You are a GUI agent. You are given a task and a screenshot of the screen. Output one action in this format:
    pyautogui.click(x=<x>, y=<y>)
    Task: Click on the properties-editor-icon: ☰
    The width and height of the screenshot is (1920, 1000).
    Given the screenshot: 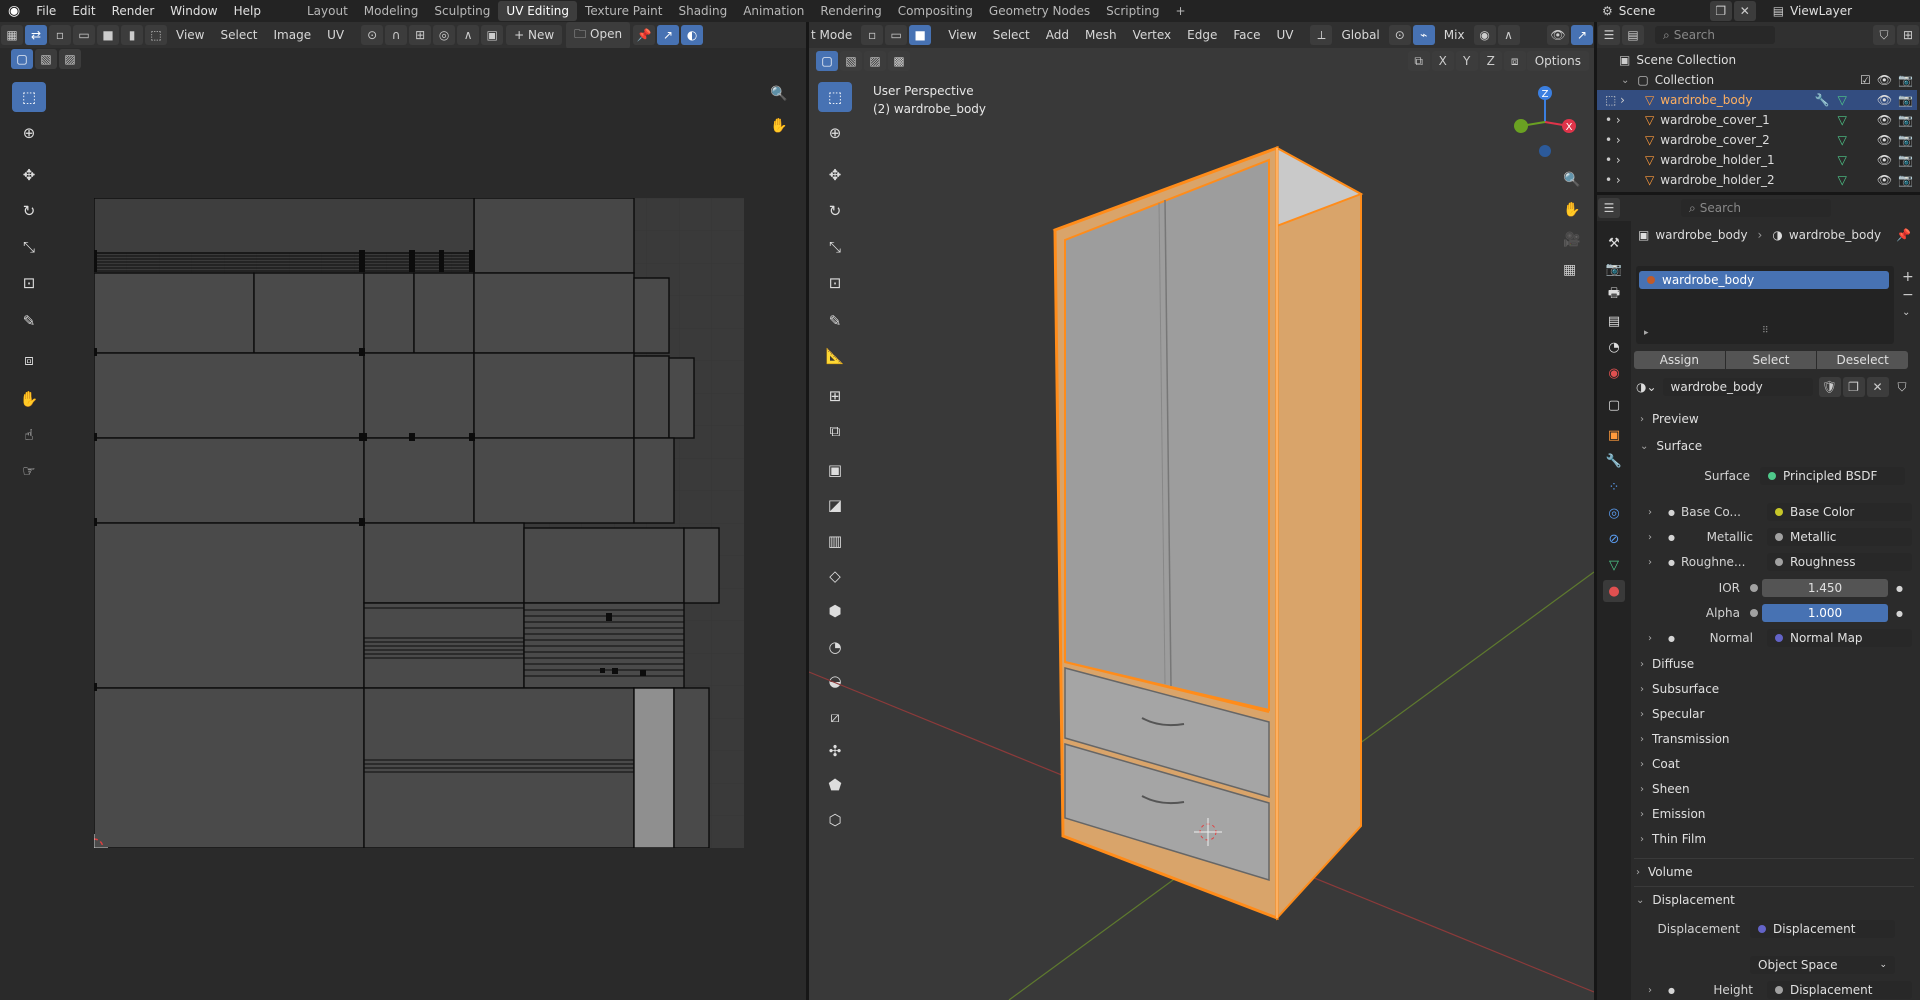 What is the action you would take?
    pyautogui.click(x=1609, y=208)
    